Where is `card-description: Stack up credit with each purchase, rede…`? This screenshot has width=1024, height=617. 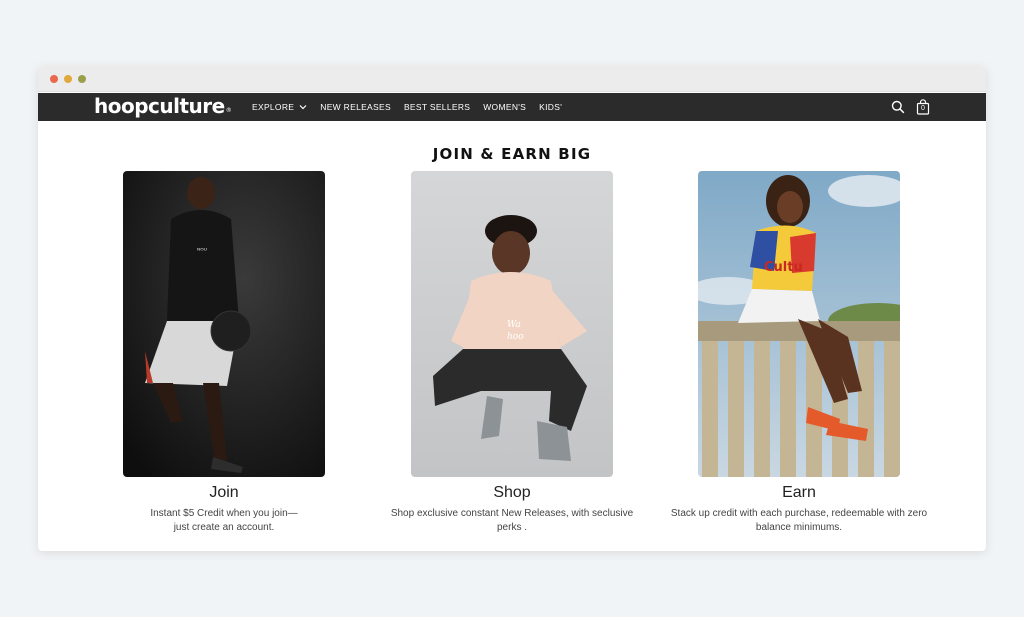
card-description: Stack up credit with each purchase, rede… is located at coordinates (799, 520).